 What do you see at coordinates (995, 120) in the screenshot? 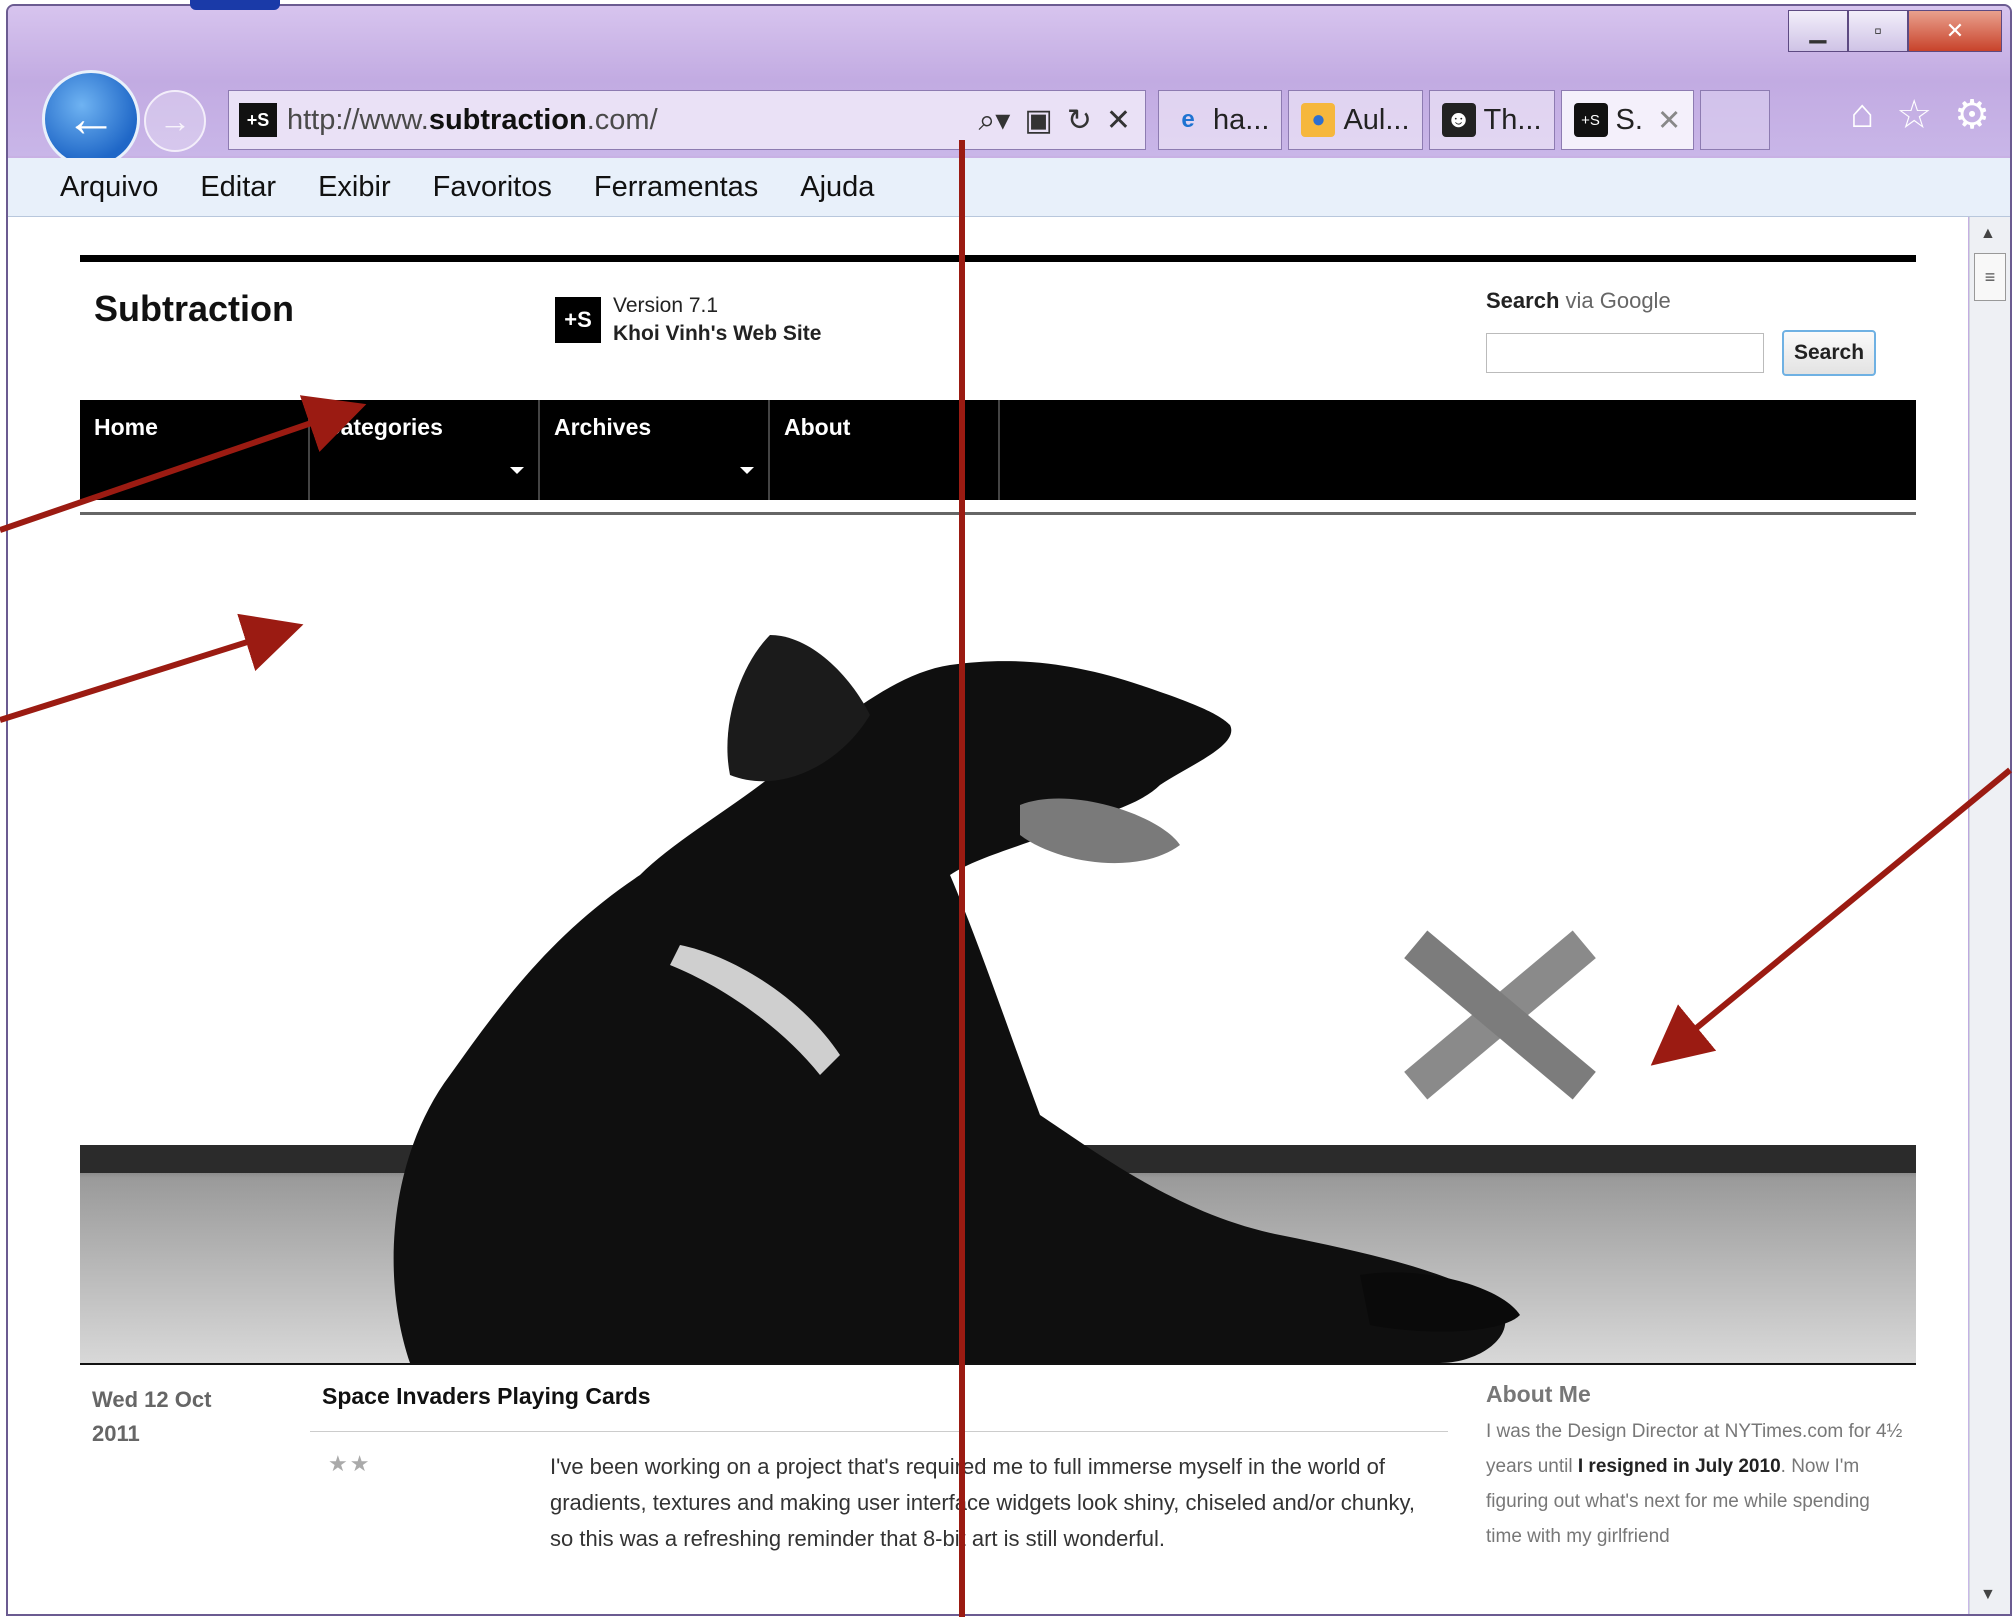
I see `search-dropdown-icon: ⌕▾` at bounding box center [995, 120].